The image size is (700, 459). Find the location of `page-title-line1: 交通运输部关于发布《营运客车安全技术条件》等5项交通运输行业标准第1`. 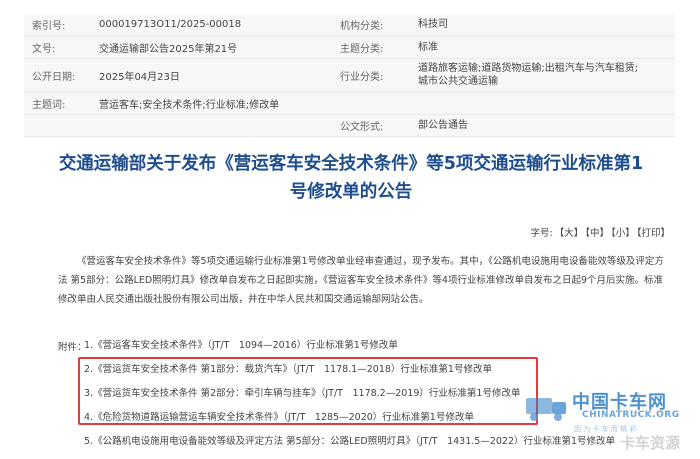

page-title-line1: 交通运输部关于发布《营运客车安全技术条件》等5项交通运输行业标准第1 is located at coordinates (351, 164).